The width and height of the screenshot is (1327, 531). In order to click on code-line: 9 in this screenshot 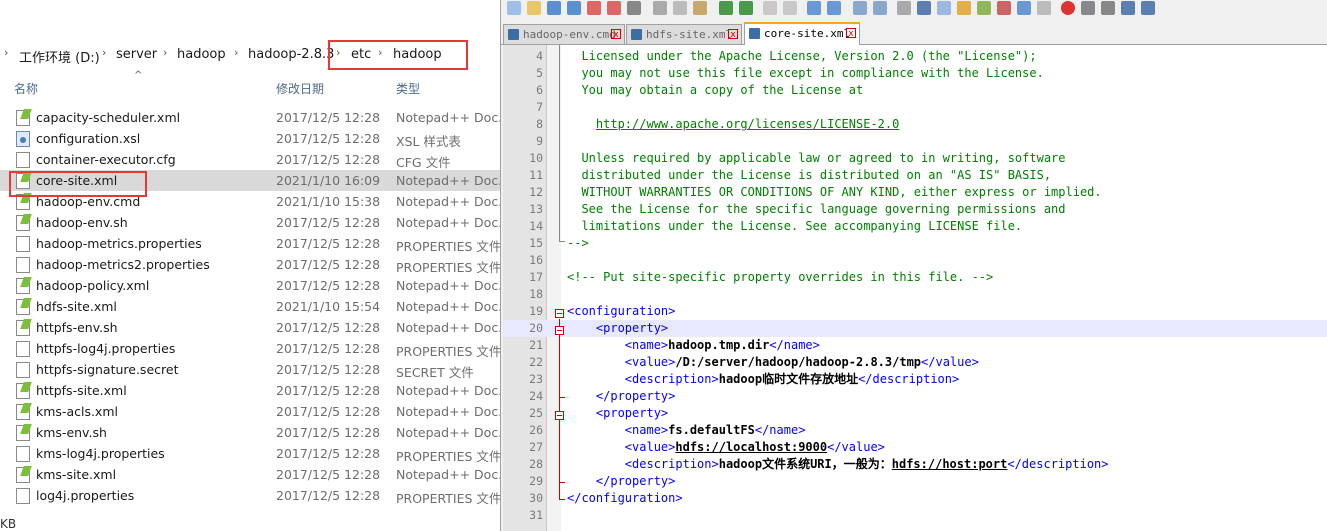, I will do `click(915, 141)`.